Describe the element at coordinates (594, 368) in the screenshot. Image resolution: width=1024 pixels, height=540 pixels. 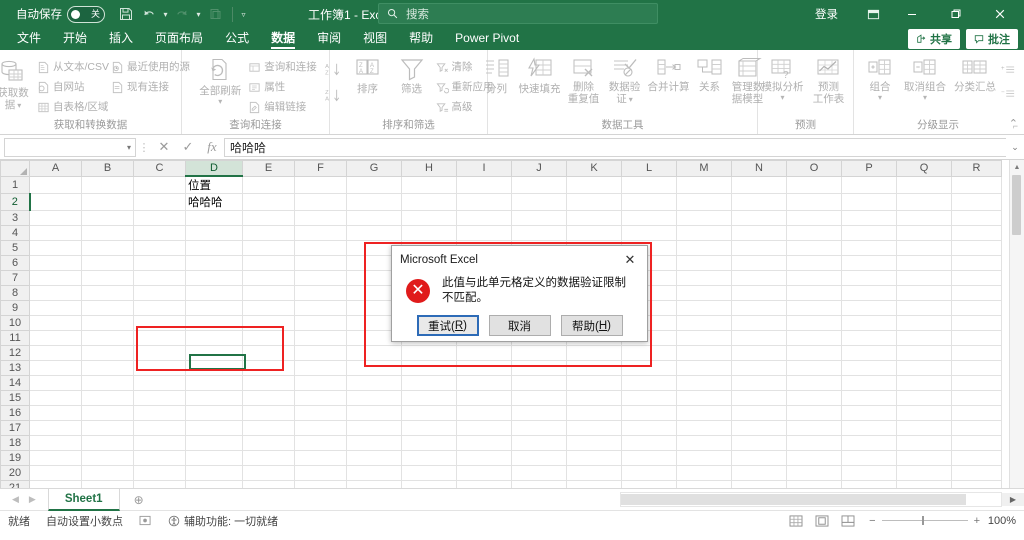
I see `cell-K13` at that location.